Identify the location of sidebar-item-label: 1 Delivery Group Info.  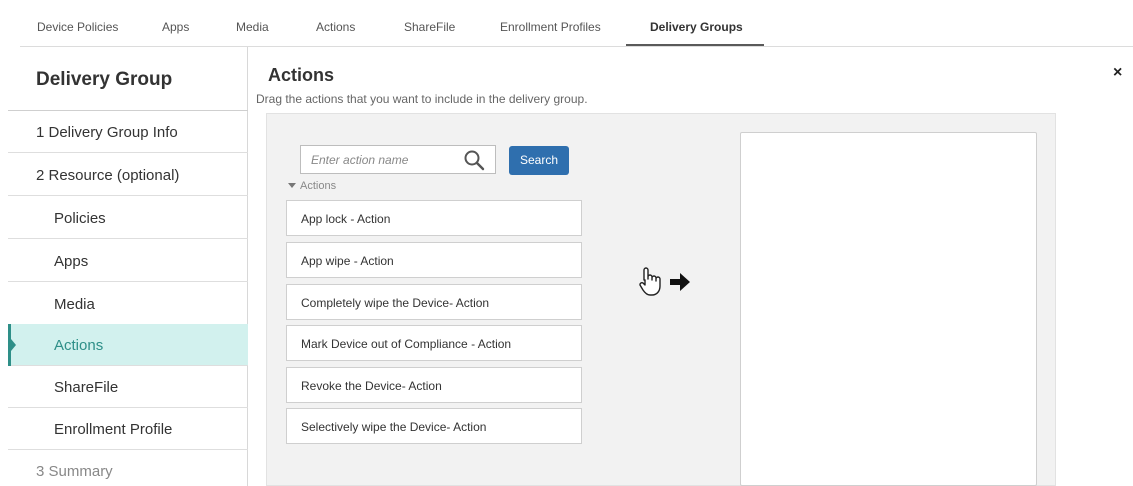
(107, 132).